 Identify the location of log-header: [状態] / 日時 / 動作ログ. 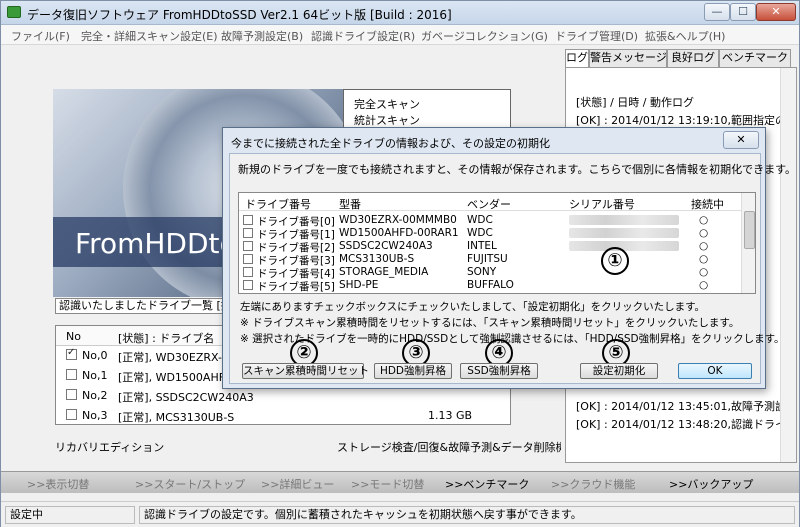
(635, 102).